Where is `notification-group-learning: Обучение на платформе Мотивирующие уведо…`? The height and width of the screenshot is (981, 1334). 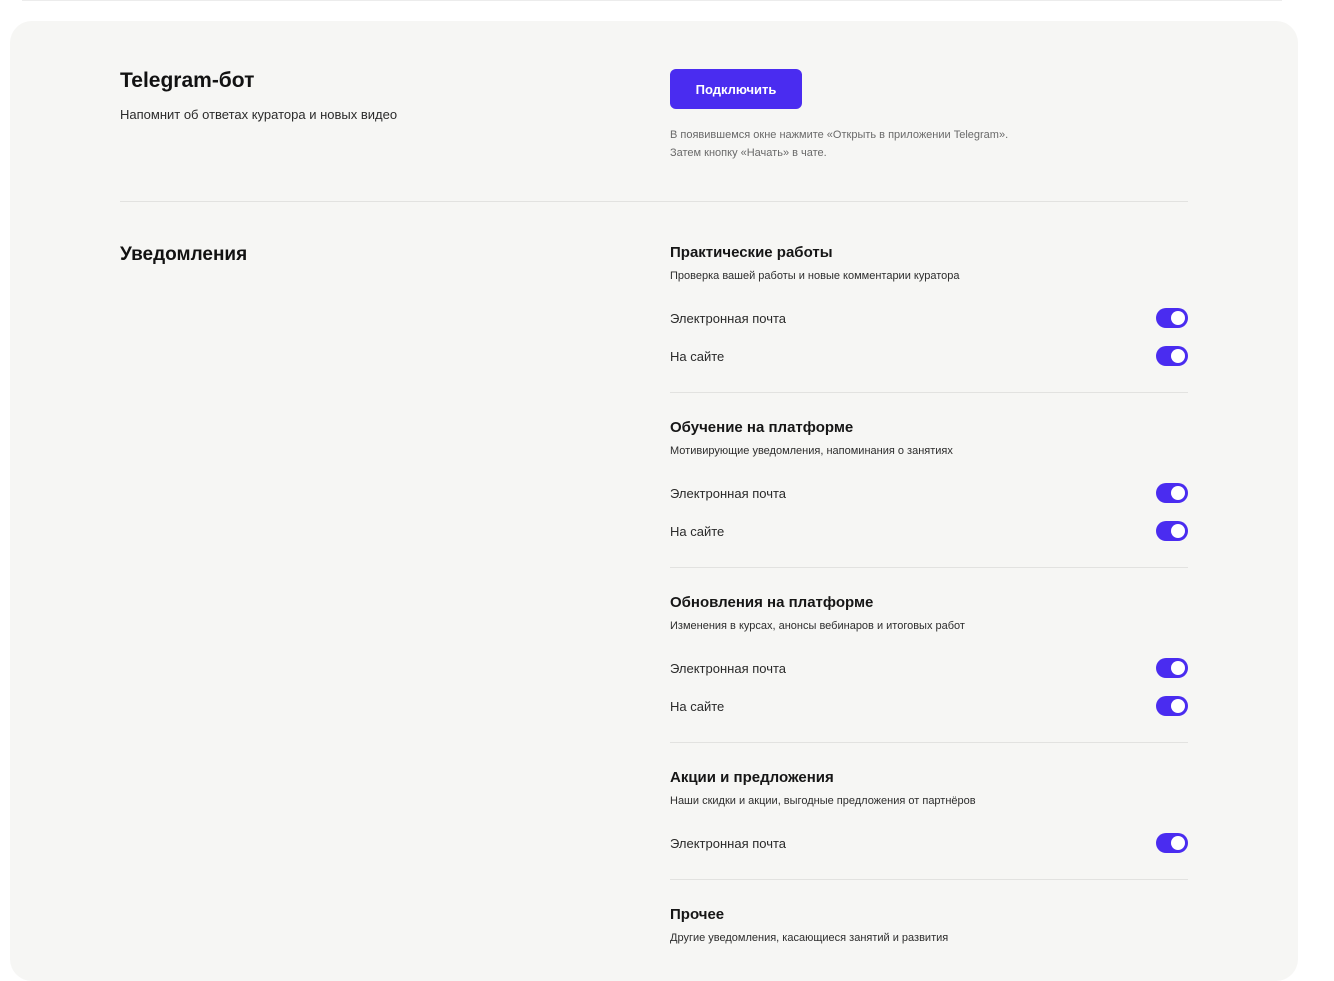
notification-group-learning: Обучение на платформе Мотивирующие уведо… is located at coordinates (929, 484).